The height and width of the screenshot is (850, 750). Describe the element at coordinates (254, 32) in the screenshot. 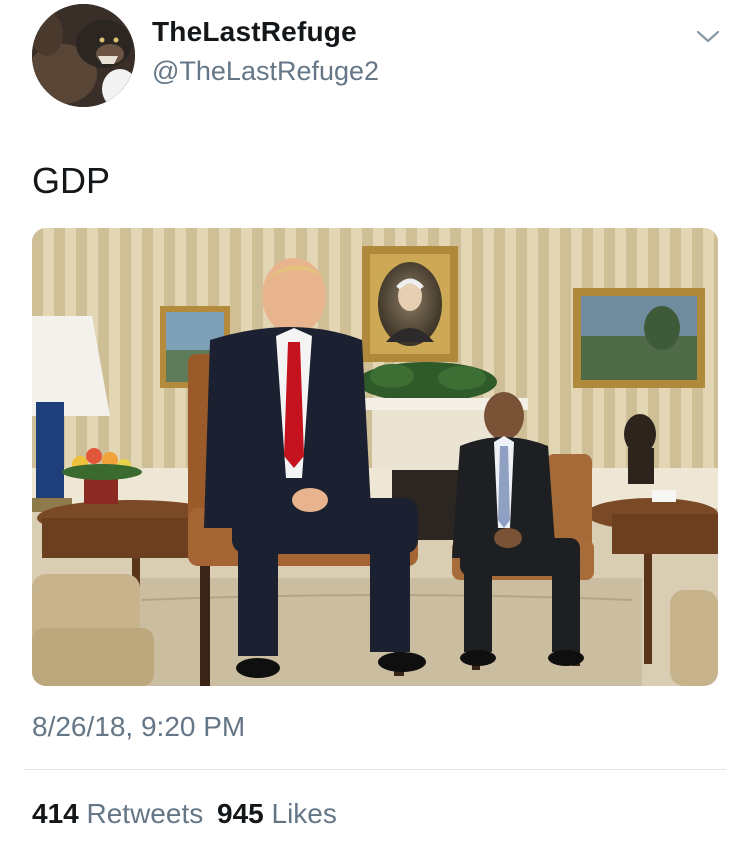

I see `author-display-name: TheLastRefuge` at that location.